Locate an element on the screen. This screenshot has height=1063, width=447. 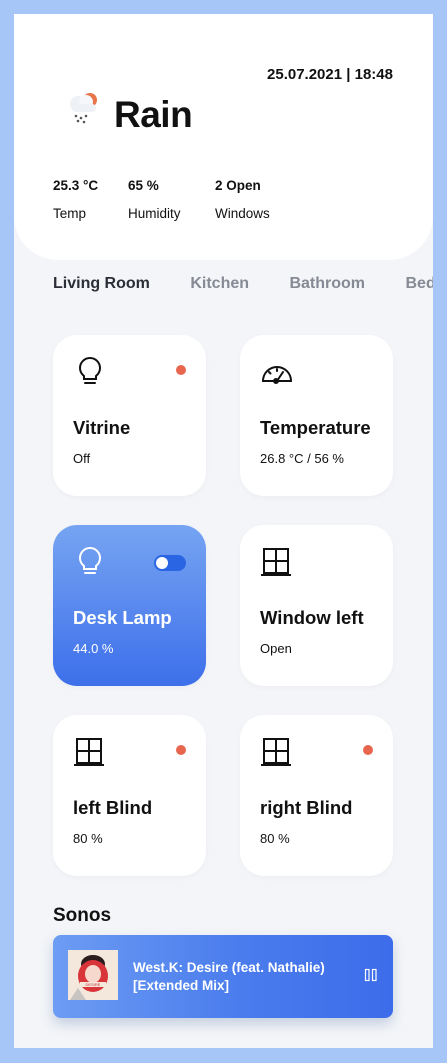
stat-temp: 25.3 °C Temp is located at coordinates (75, 199).